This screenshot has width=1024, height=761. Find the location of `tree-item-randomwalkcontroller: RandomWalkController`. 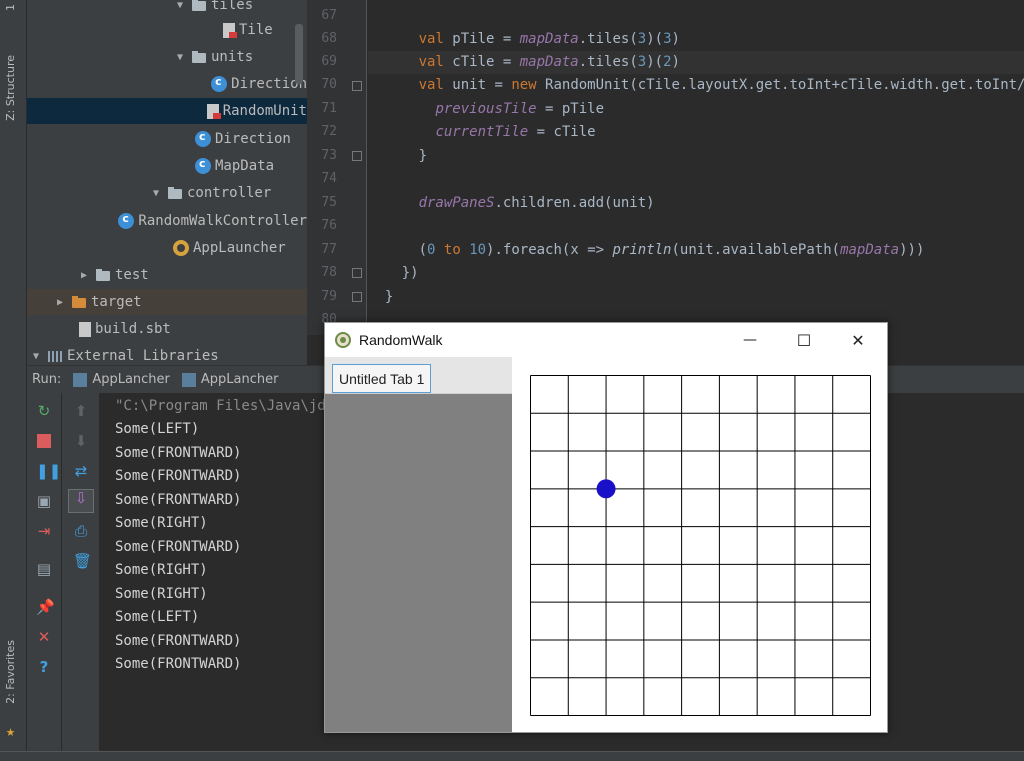

tree-item-randomwalkcontroller: RandomWalkController is located at coordinates (167, 221).